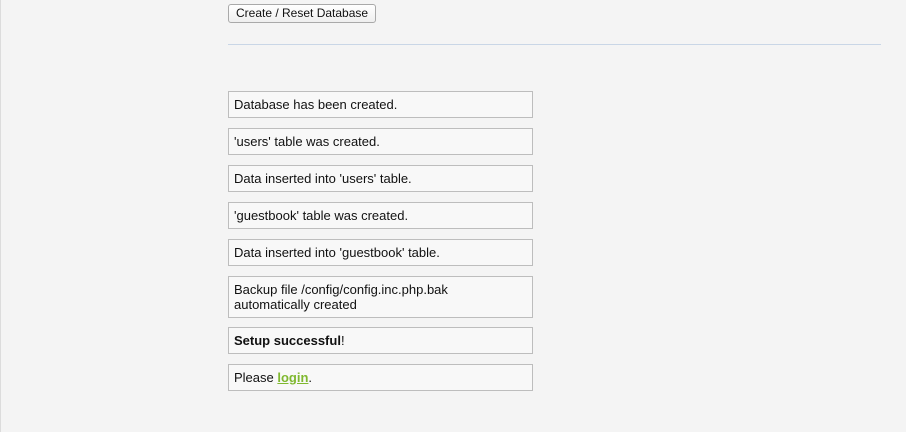  Describe the element at coordinates (256, 377) in the screenshot. I see `login-prefix-text: Please` at that location.